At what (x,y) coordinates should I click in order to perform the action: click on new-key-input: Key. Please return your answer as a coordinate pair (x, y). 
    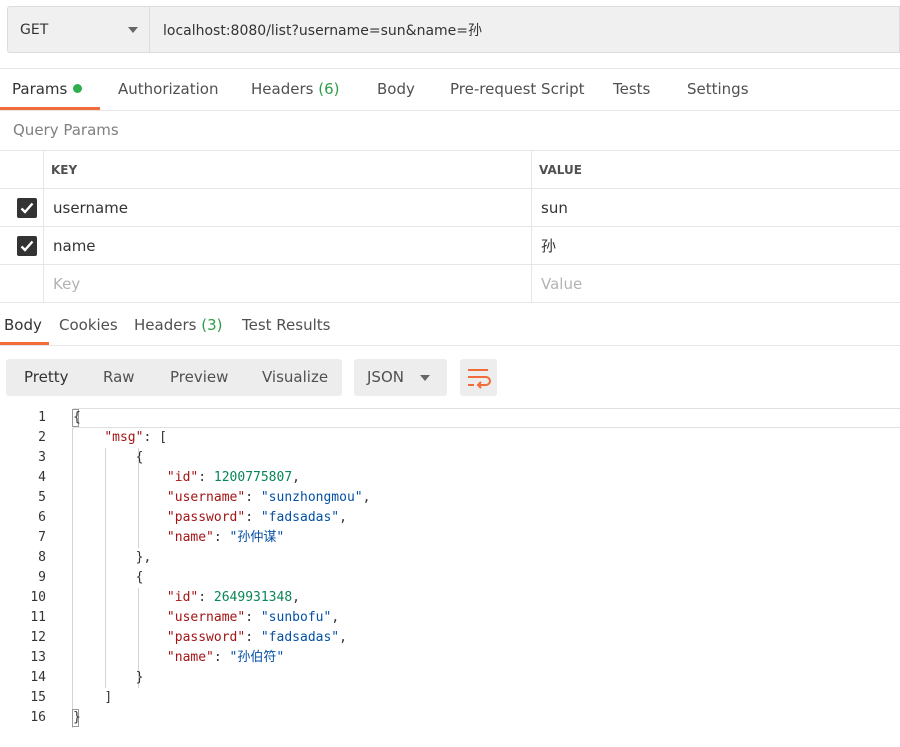
    Looking at the image, I should click on (66, 283).